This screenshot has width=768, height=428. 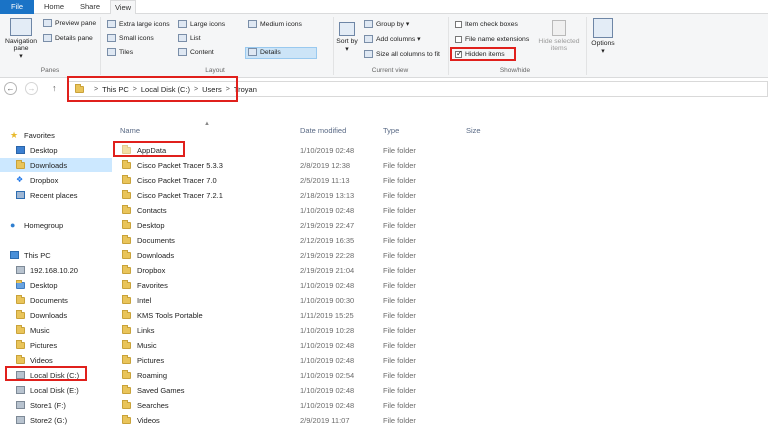 What do you see at coordinates (41, 420) in the screenshot?
I see `nav-store2: Store2 (G:)` at bounding box center [41, 420].